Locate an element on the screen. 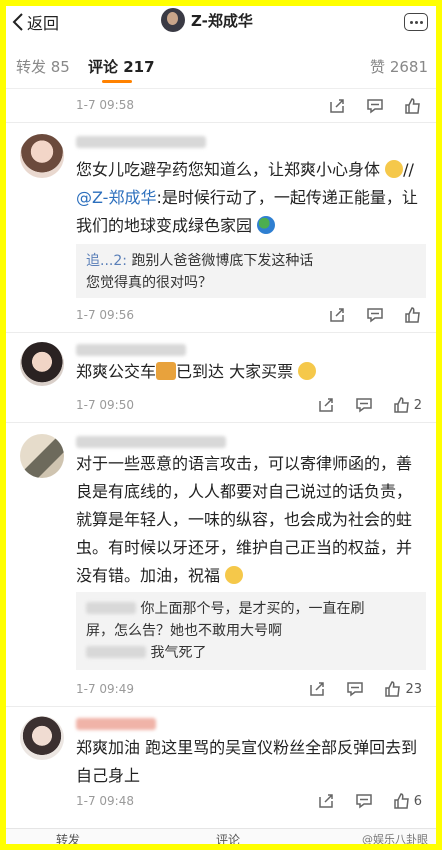  reply-preview: 追...2: 跑别人爸爸微博底下发这种话 您觉得真的很对吗？ is located at coordinates (251, 271).